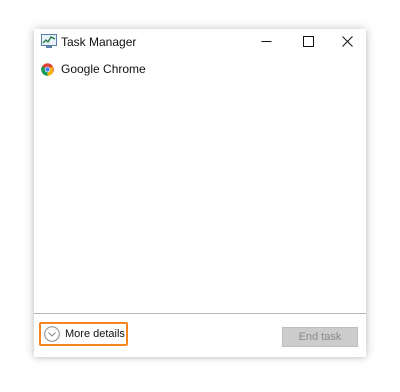 The height and width of the screenshot is (392, 400). I want to click on minimize-icon, so click(266, 41).